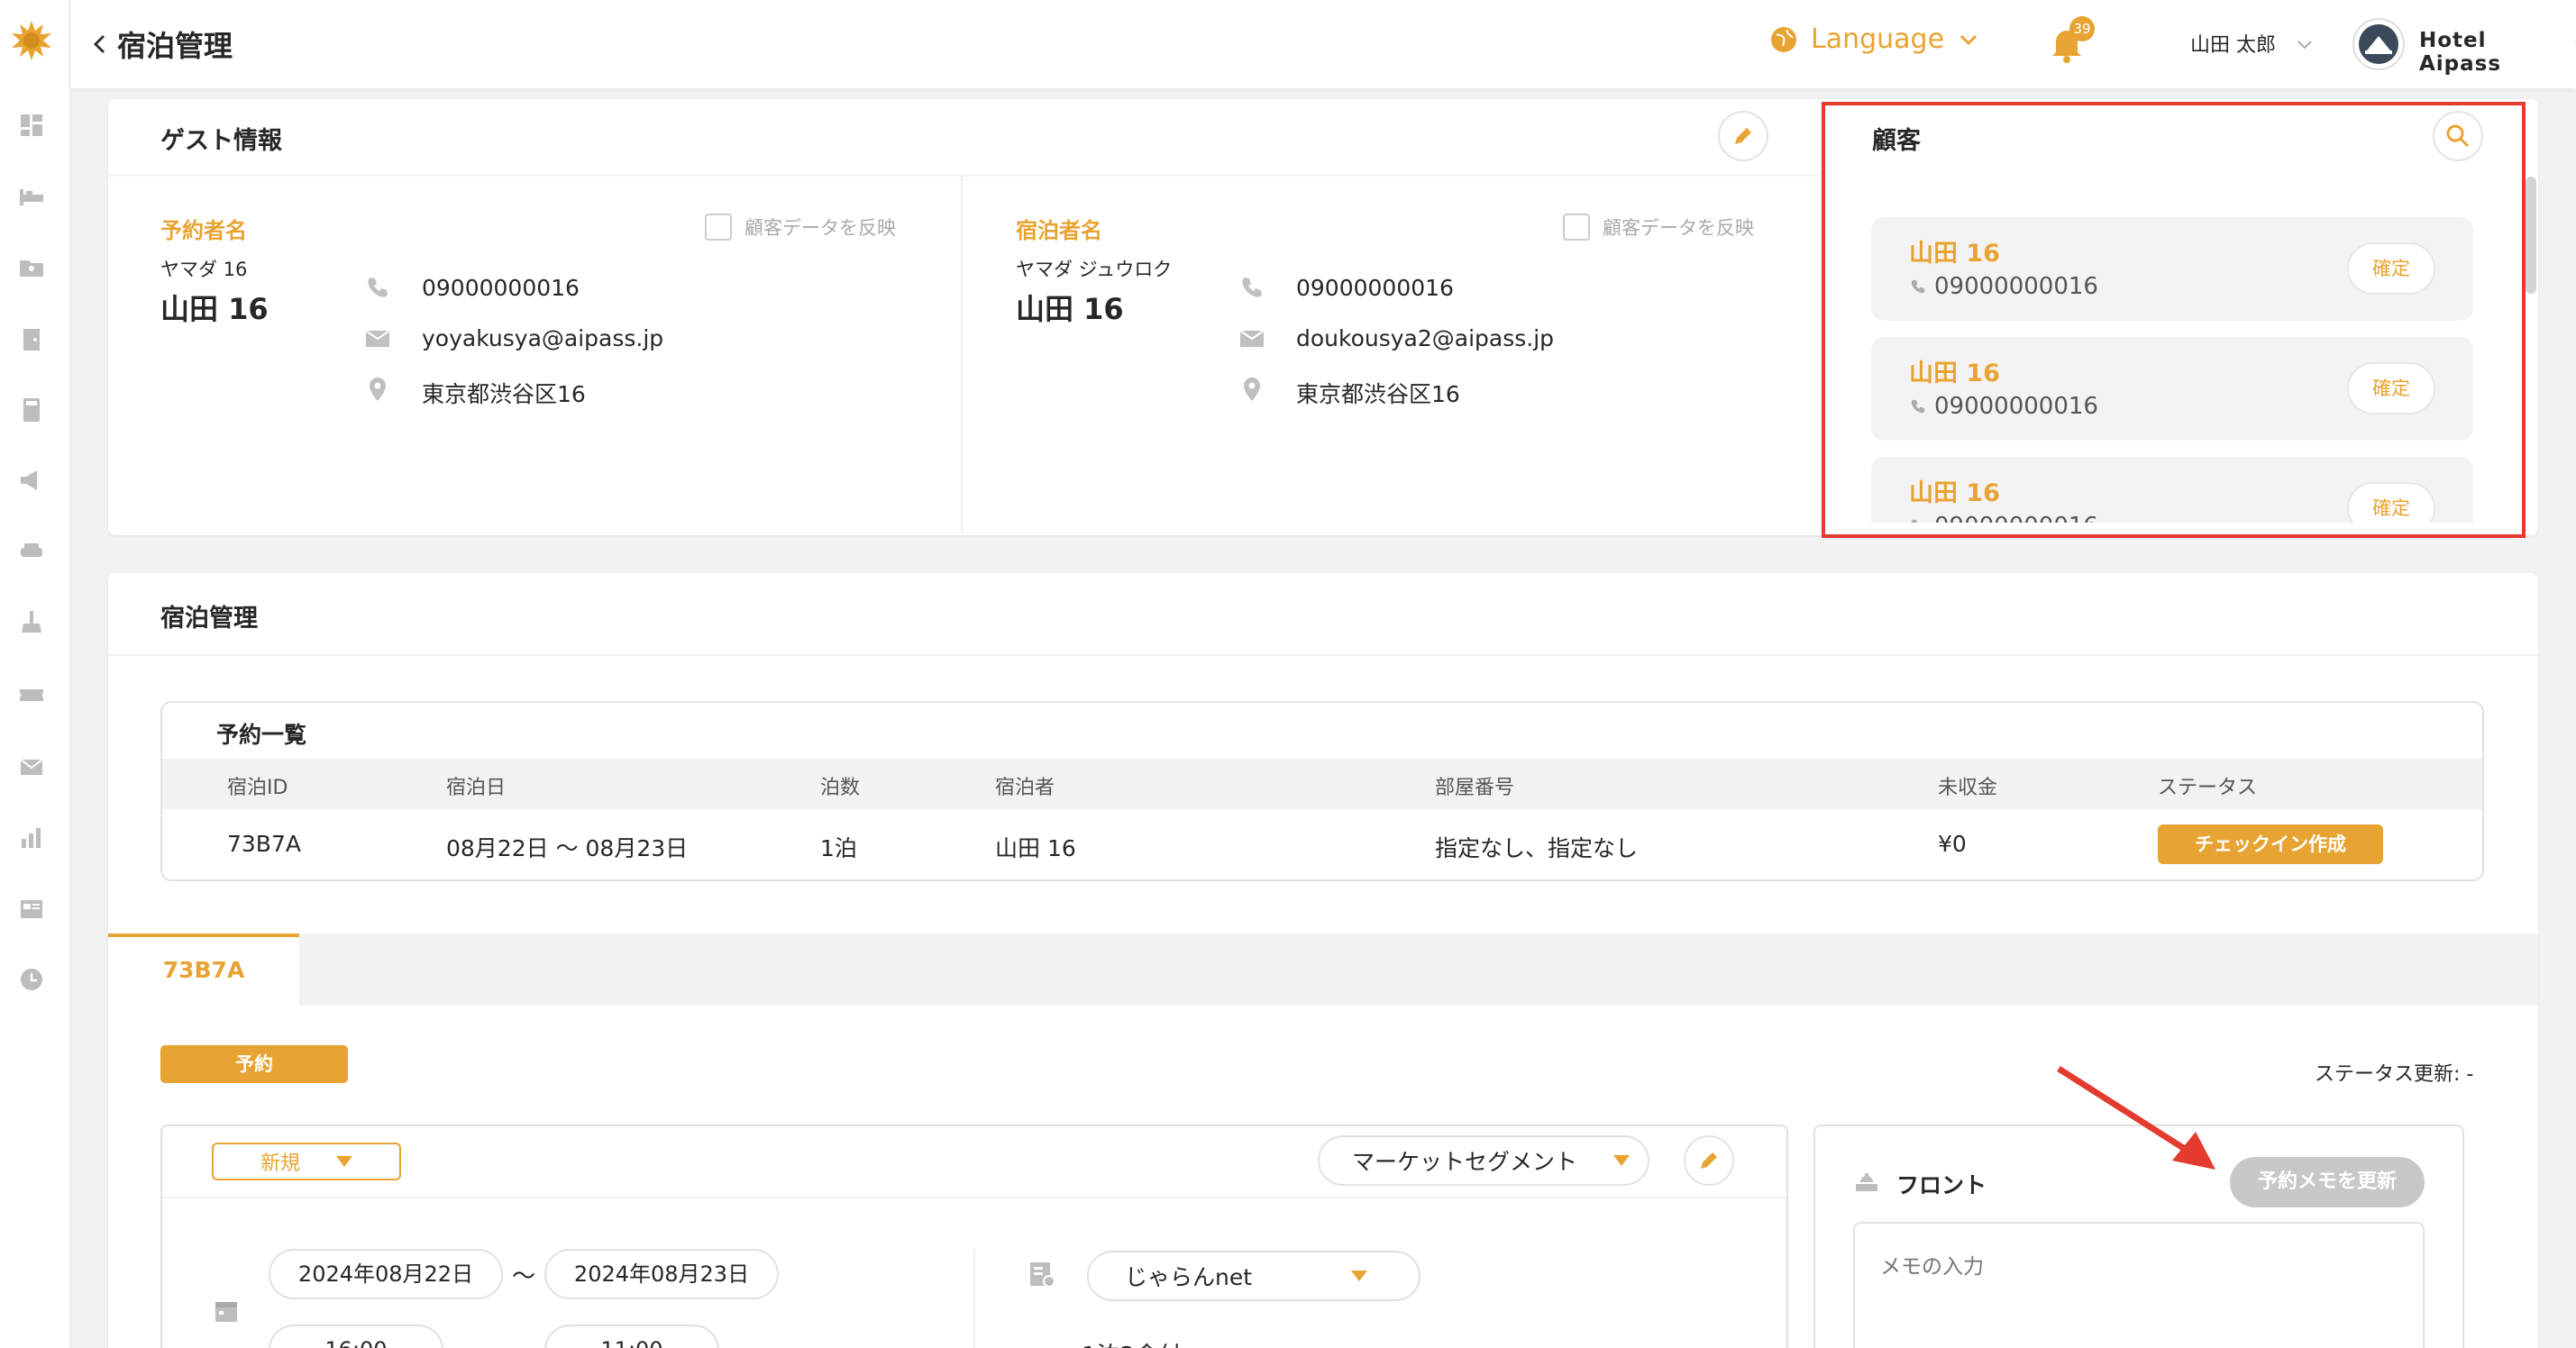 This screenshot has height=1348, width=2576. I want to click on language-selector: Language, so click(1875, 39).